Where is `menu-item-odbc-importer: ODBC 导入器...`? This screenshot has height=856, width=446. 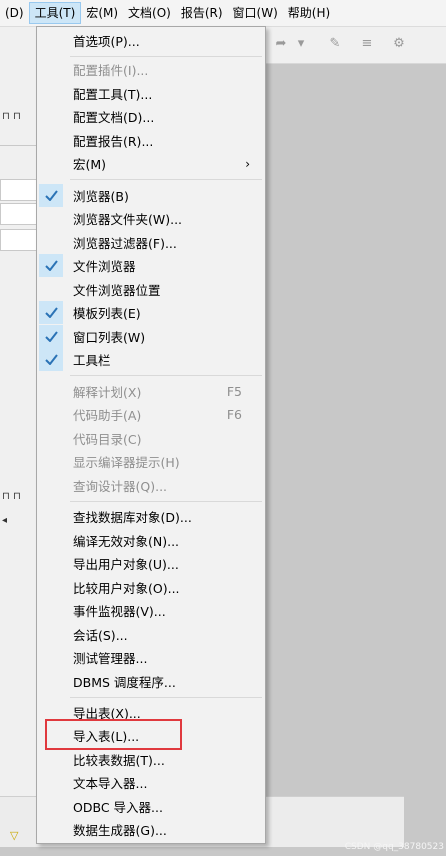
menu-item-odbc-importer: ODBC 导入器... is located at coordinates (151, 806).